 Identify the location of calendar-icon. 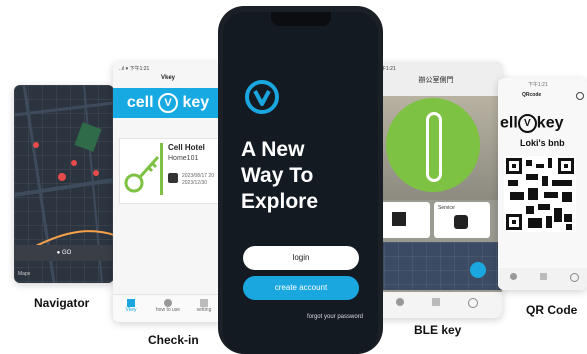
(173, 178).